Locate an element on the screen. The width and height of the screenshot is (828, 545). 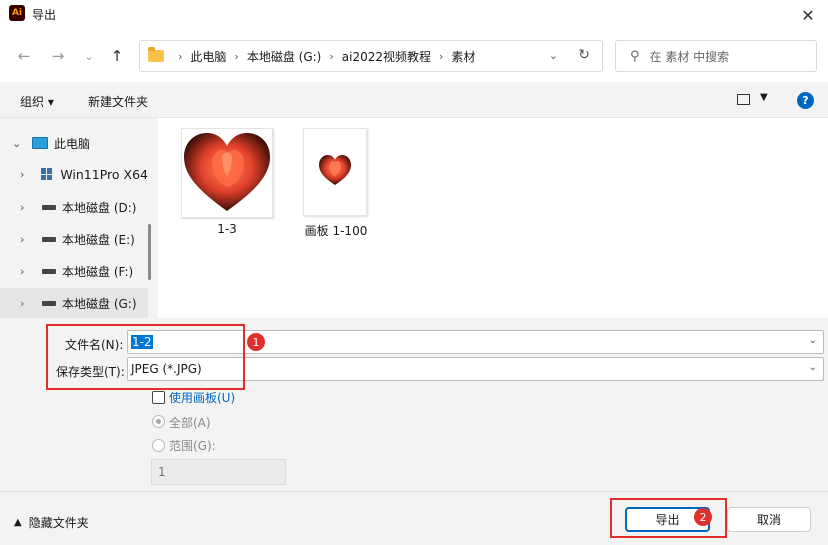
sidebar-item-label: 此电脑 is located at coordinates (72, 143).